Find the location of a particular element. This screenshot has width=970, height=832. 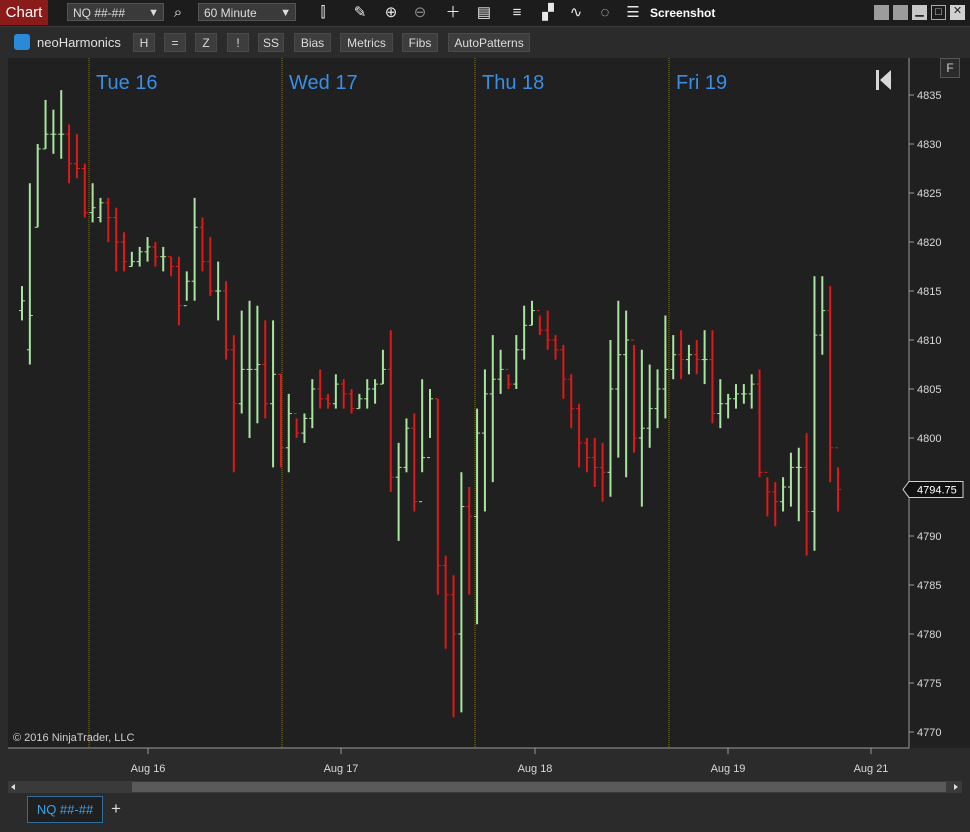

y-tick-label: 4825 is located at coordinates (929, 194).